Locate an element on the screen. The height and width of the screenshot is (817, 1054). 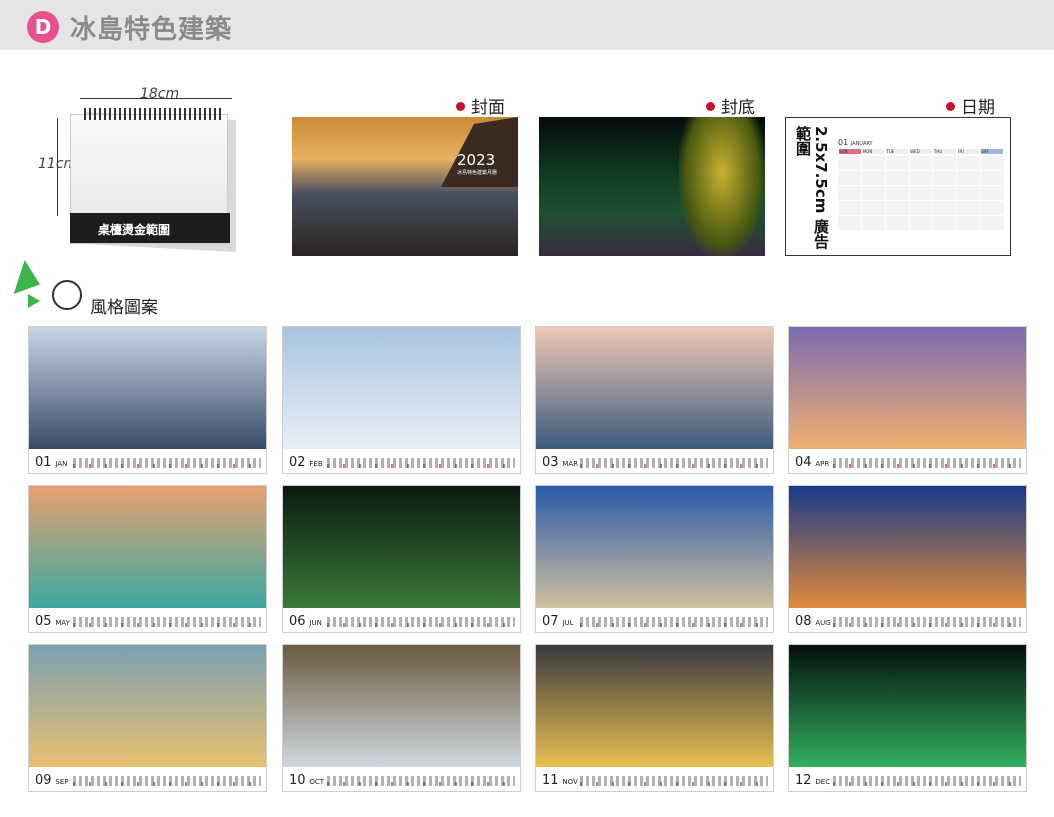
month-label: 05 MAY is located at coordinates (52, 621).